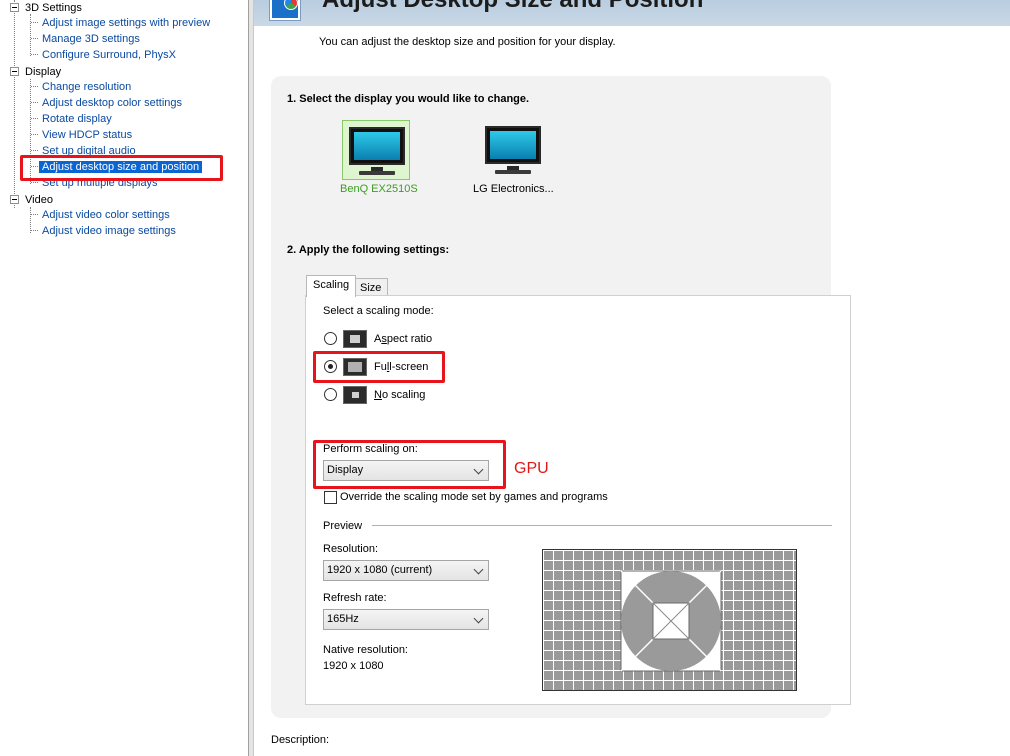  Describe the element at coordinates (355, 395) in the screenshot. I see `no-scaling-icon` at that location.